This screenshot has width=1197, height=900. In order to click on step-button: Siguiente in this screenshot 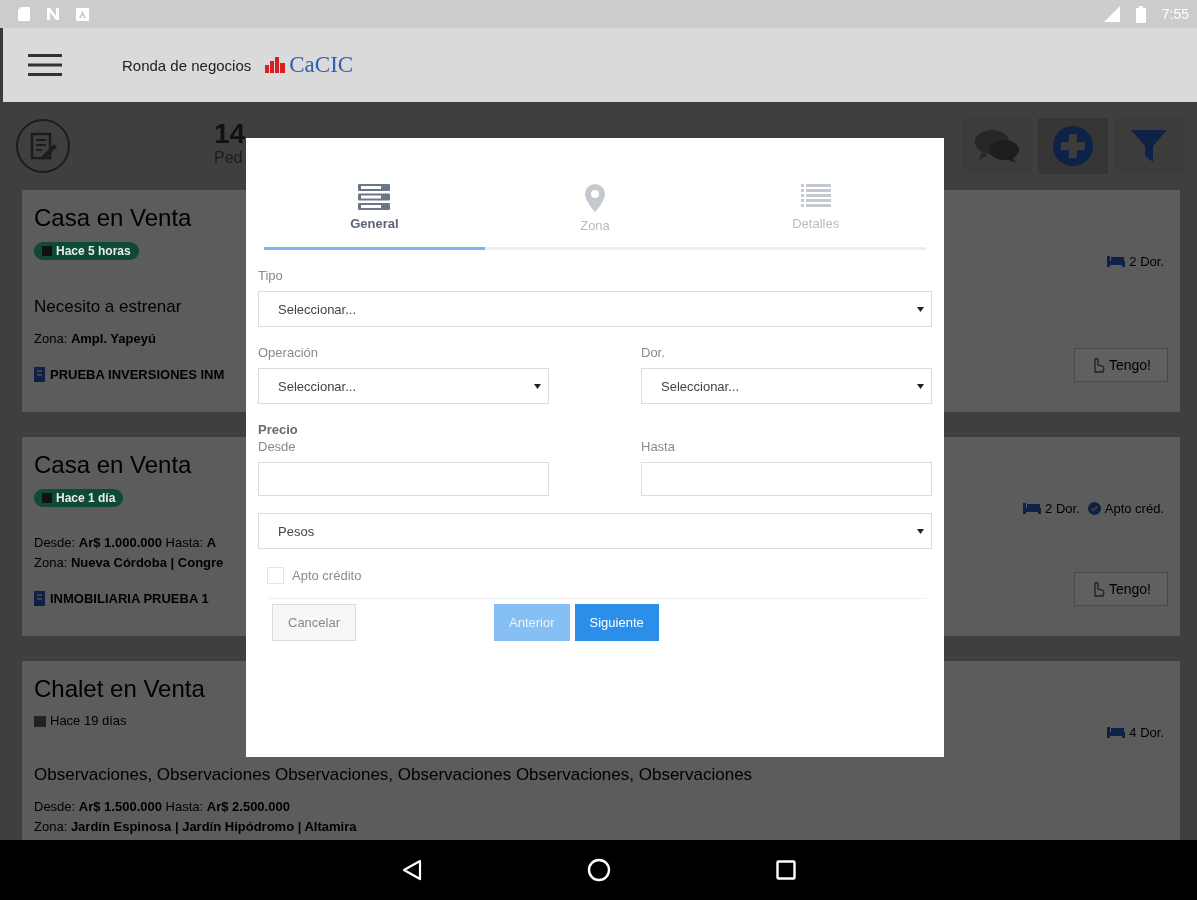, I will do `click(616, 622)`.